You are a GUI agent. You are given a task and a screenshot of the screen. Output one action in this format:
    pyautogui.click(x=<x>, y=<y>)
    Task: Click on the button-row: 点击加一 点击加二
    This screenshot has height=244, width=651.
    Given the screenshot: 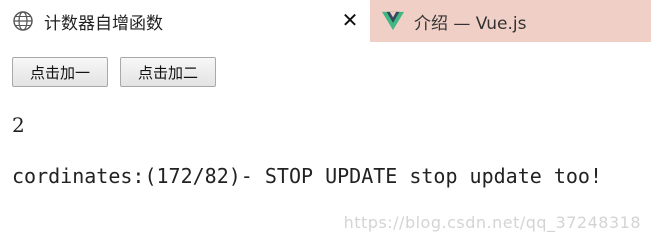 What is the action you would take?
    pyautogui.click(x=114, y=72)
    